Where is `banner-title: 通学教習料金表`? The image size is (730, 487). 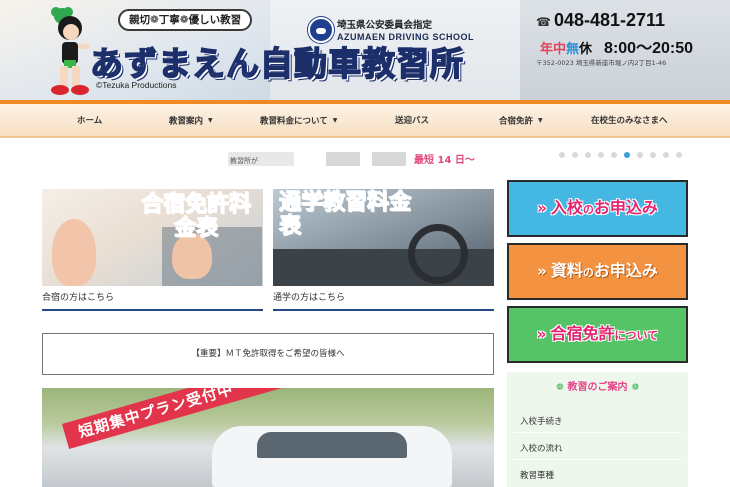 banner-title: 通学教習料金表 is located at coordinates (345, 214).